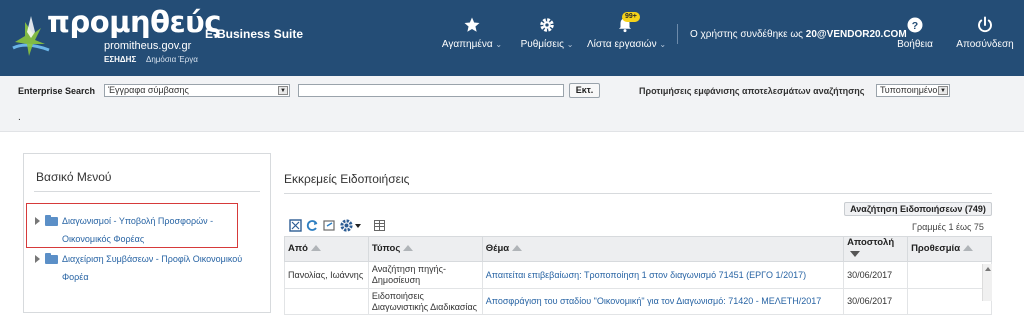  What do you see at coordinates (472, 34) in the screenshot?
I see `favorites-menu: Αγαπημένα ⌄` at bounding box center [472, 34].